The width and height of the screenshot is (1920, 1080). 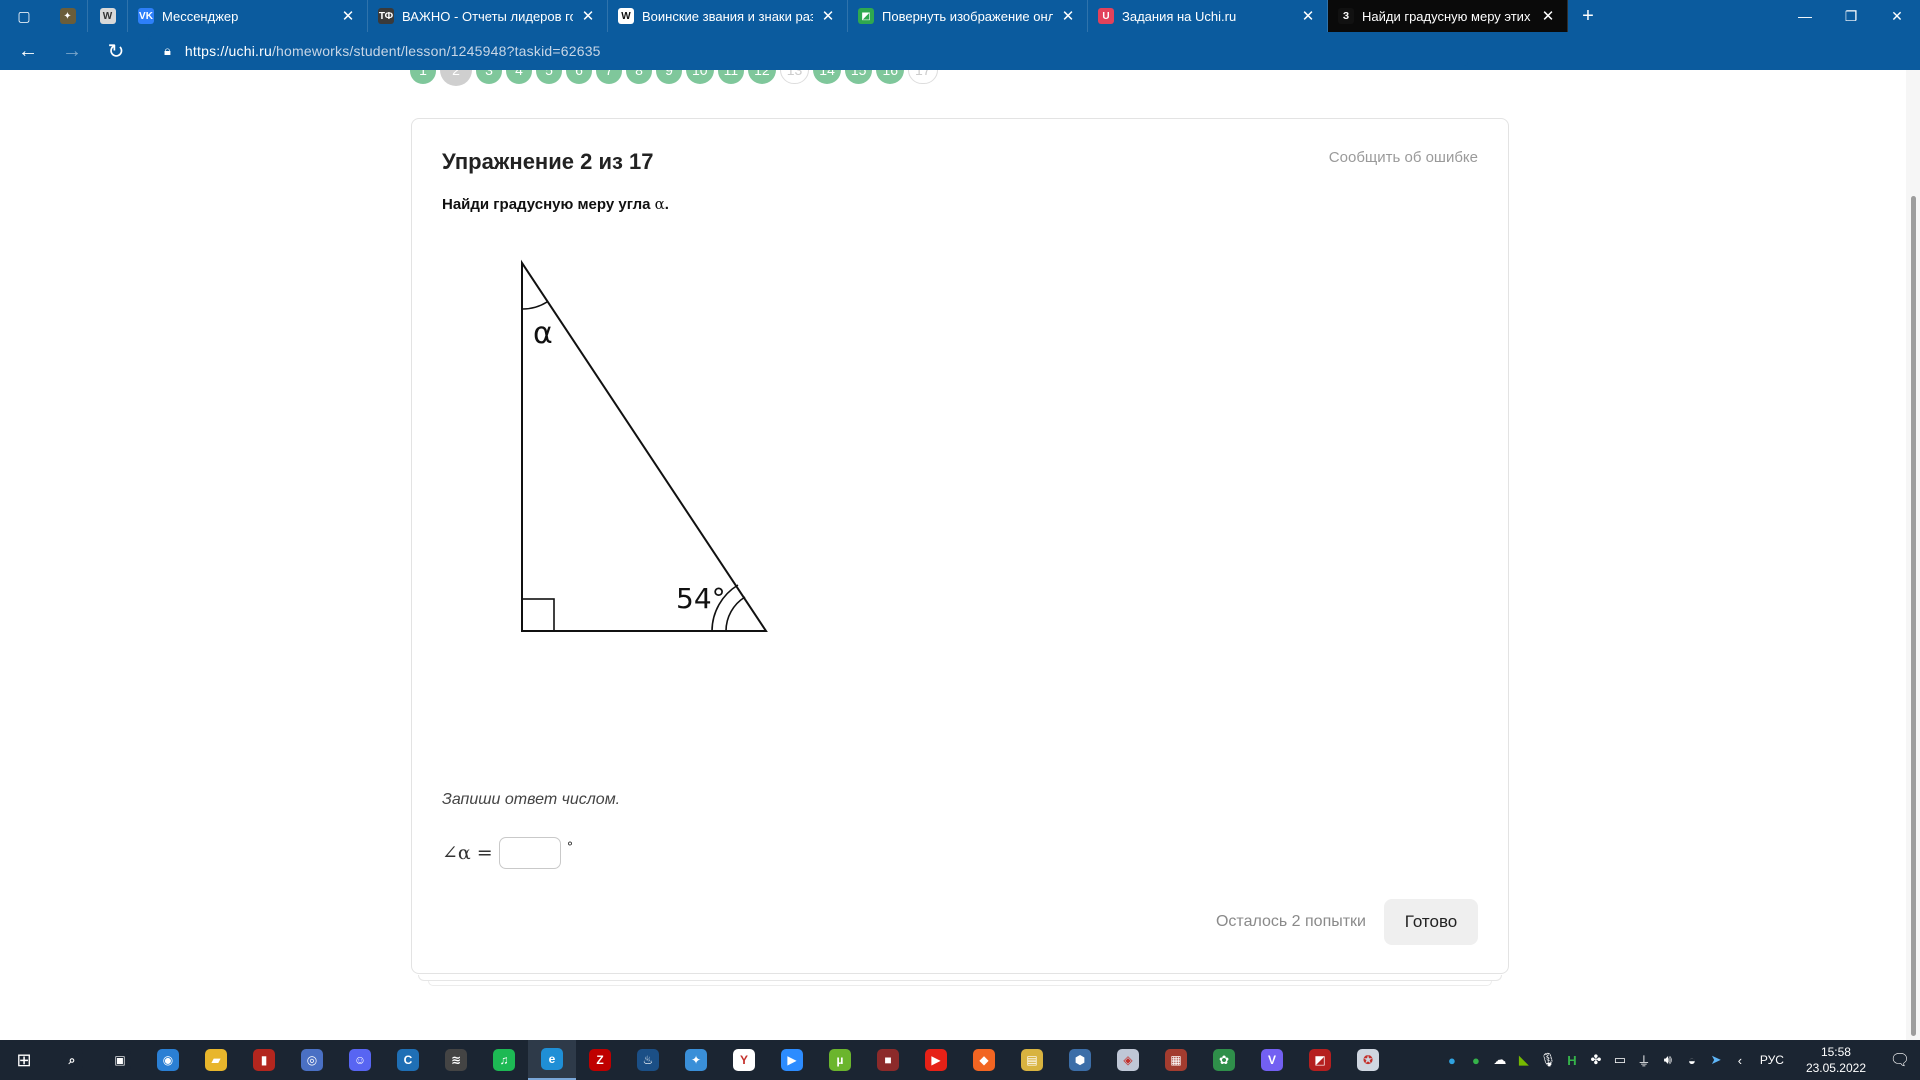 I want to click on wolf-app: ✪, so click(x=1368, y=1060).